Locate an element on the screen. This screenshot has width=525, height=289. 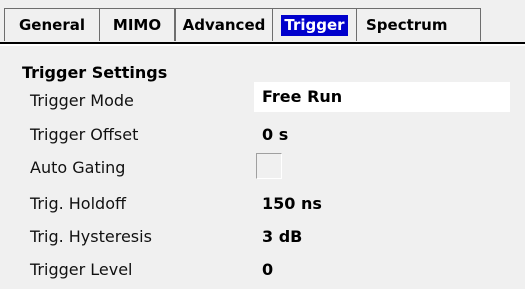
tab-general: General is located at coordinates (52, 24).